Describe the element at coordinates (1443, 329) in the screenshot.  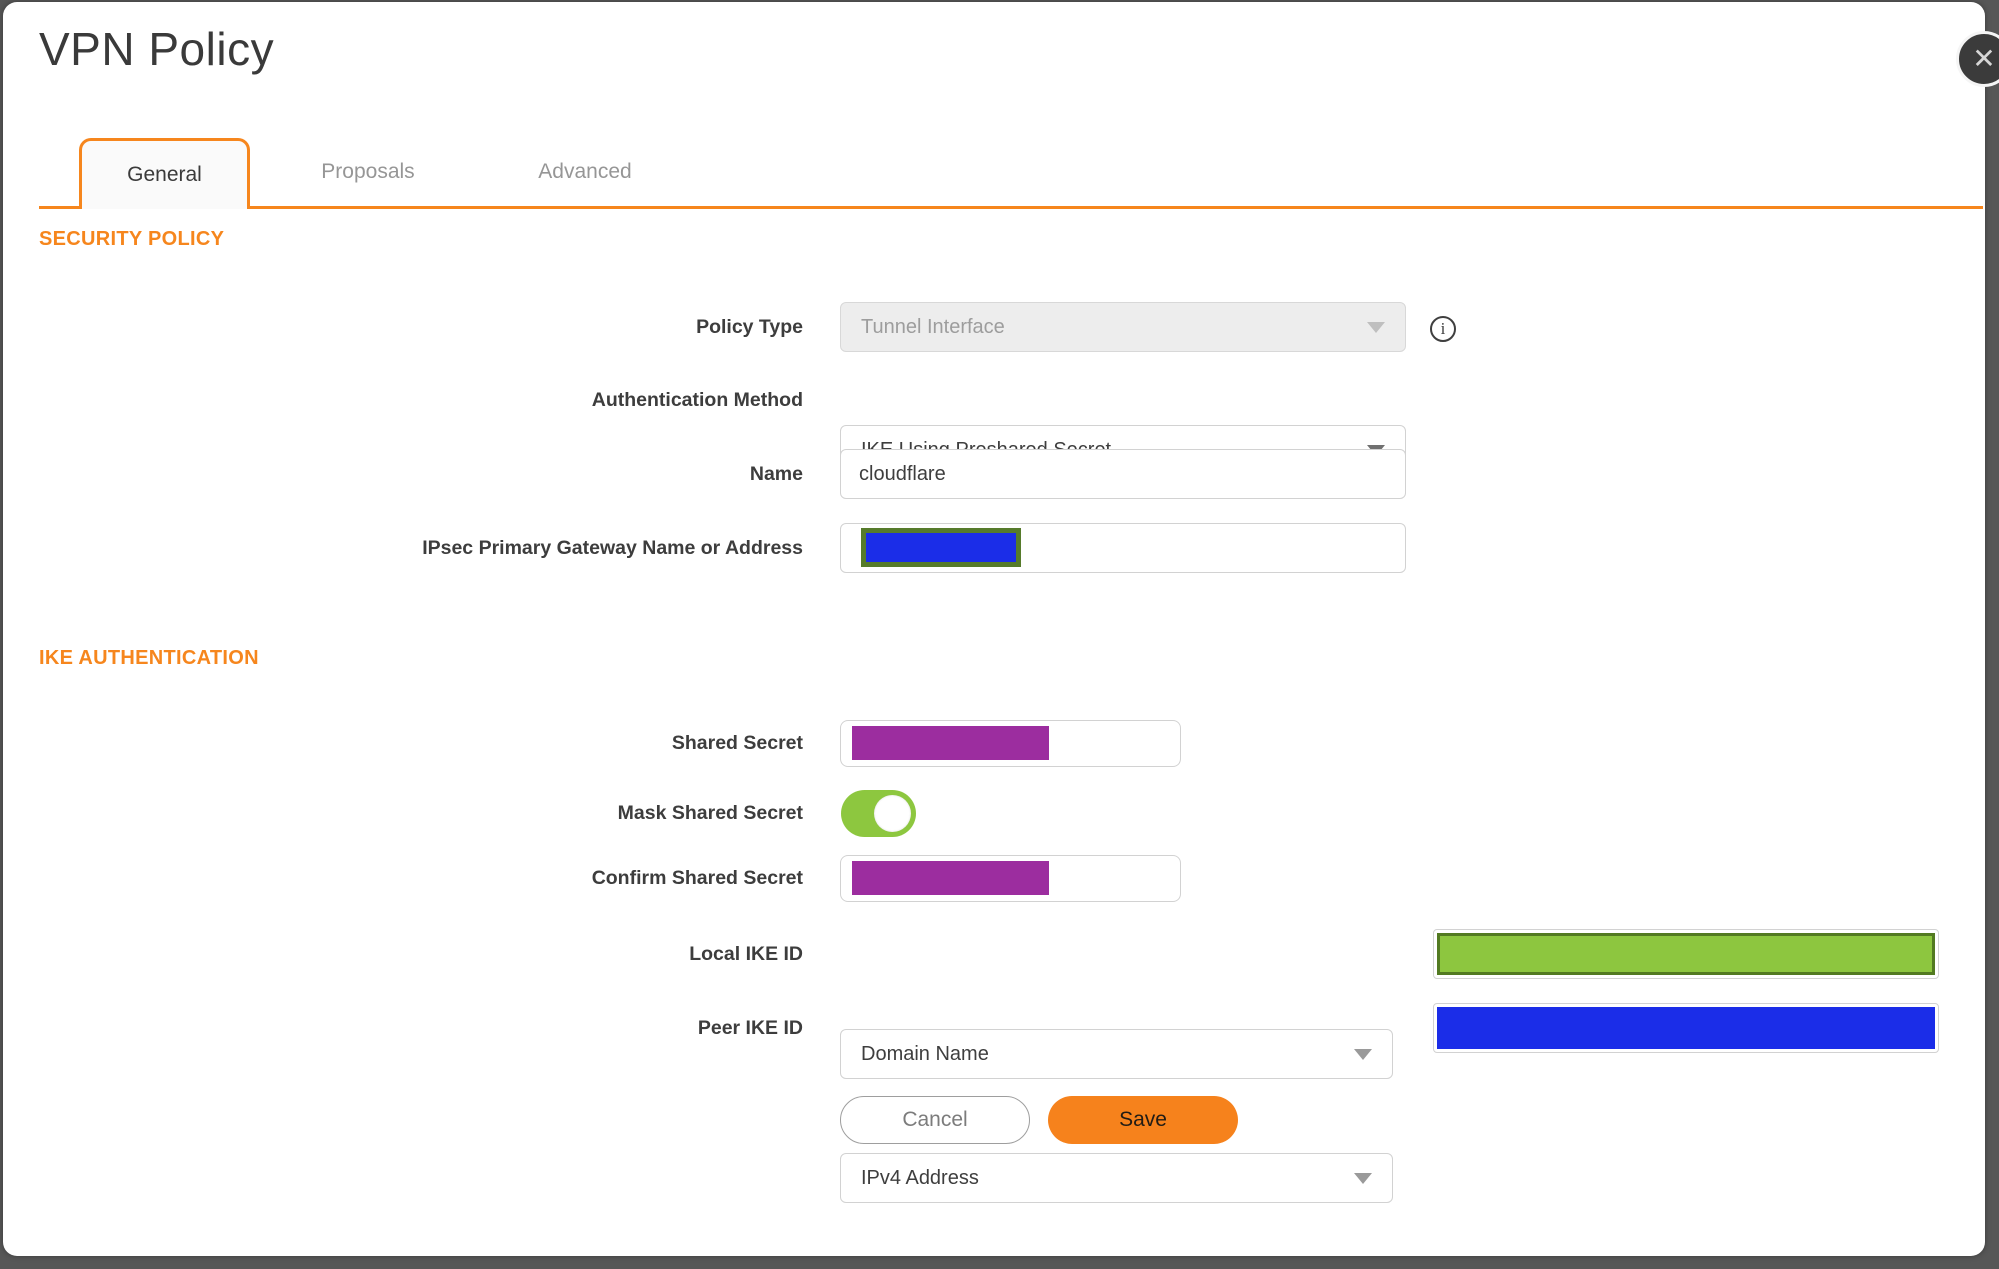
I see `info-icon: i` at that location.